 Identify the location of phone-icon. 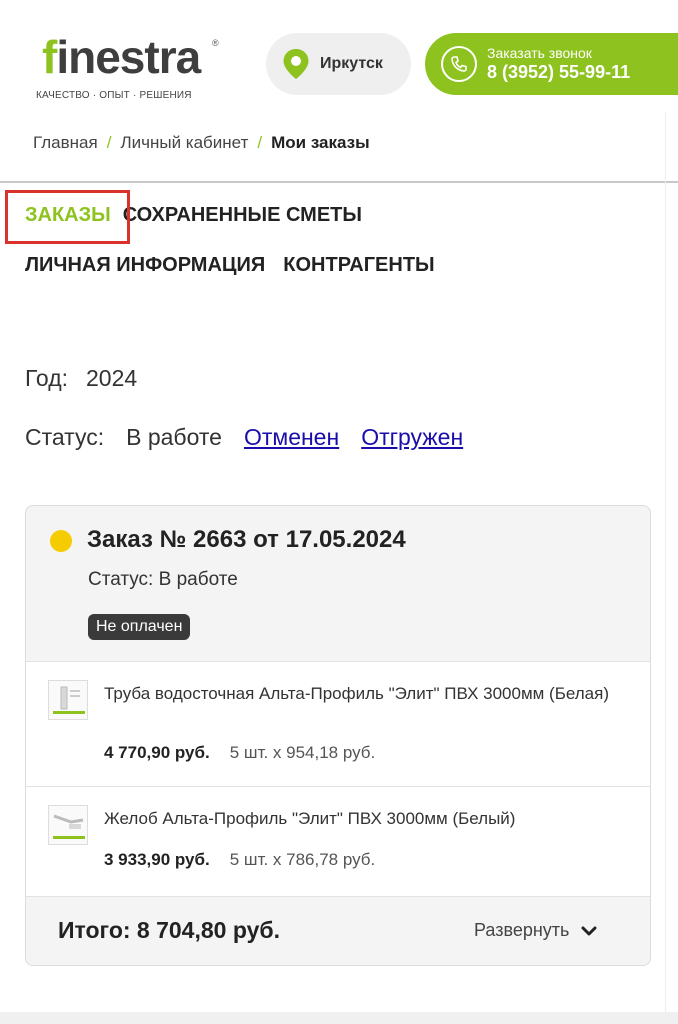
(459, 64).